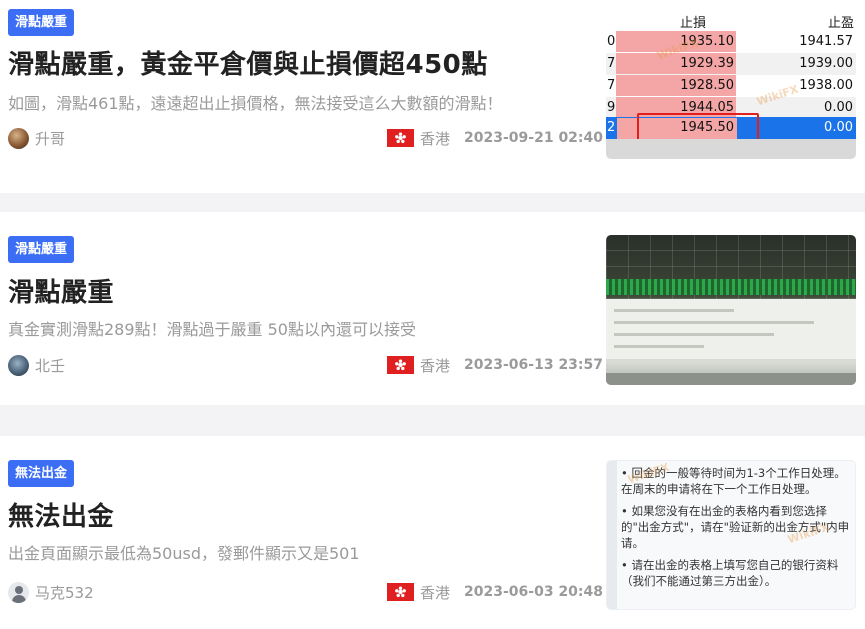 The height and width of the screenshot is (629, 865). I want to click on author-name: 升哥, so click(50, 138).